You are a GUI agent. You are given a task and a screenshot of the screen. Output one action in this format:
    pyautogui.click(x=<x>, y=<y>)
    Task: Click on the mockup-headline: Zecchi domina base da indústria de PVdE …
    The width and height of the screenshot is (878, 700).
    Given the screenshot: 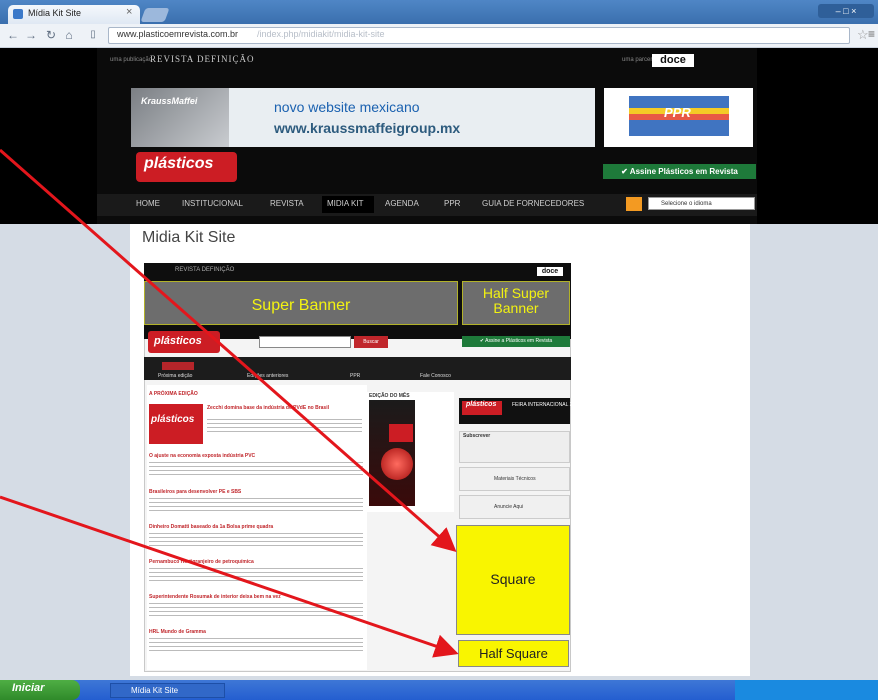 What is the action you would take?
    pyautogui.click(x=268, y=408)
    